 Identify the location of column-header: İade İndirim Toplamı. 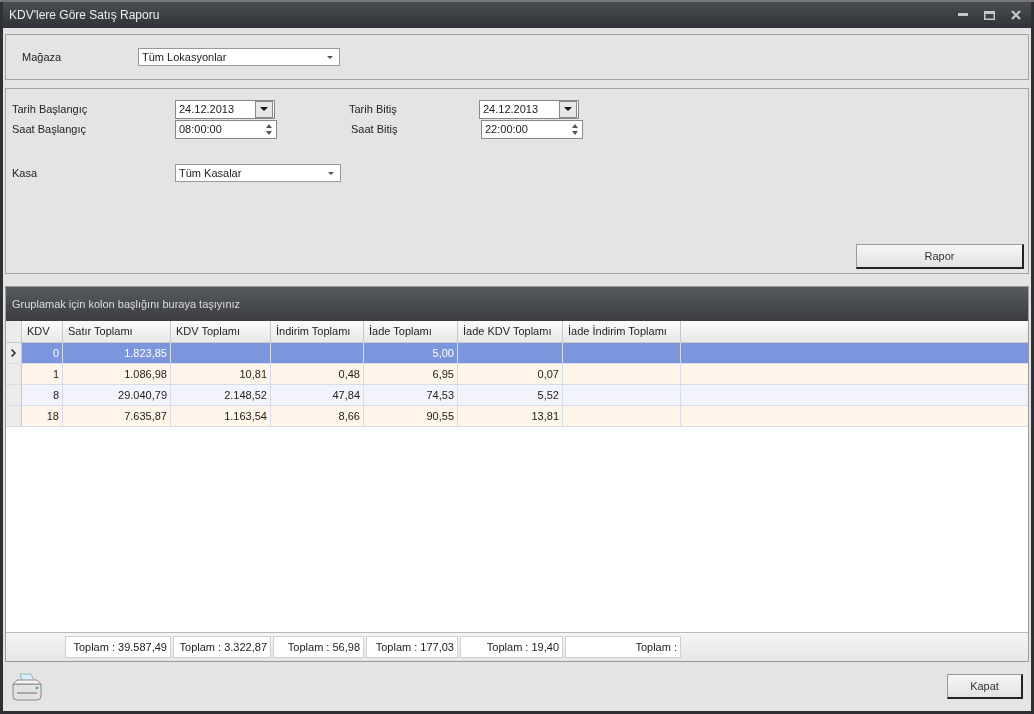
(622, 331).